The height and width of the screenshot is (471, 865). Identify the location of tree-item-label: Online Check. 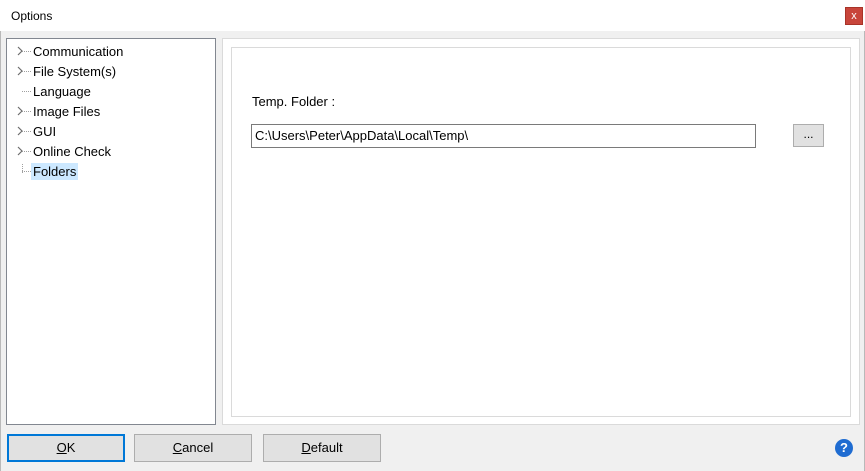
(72, 151).